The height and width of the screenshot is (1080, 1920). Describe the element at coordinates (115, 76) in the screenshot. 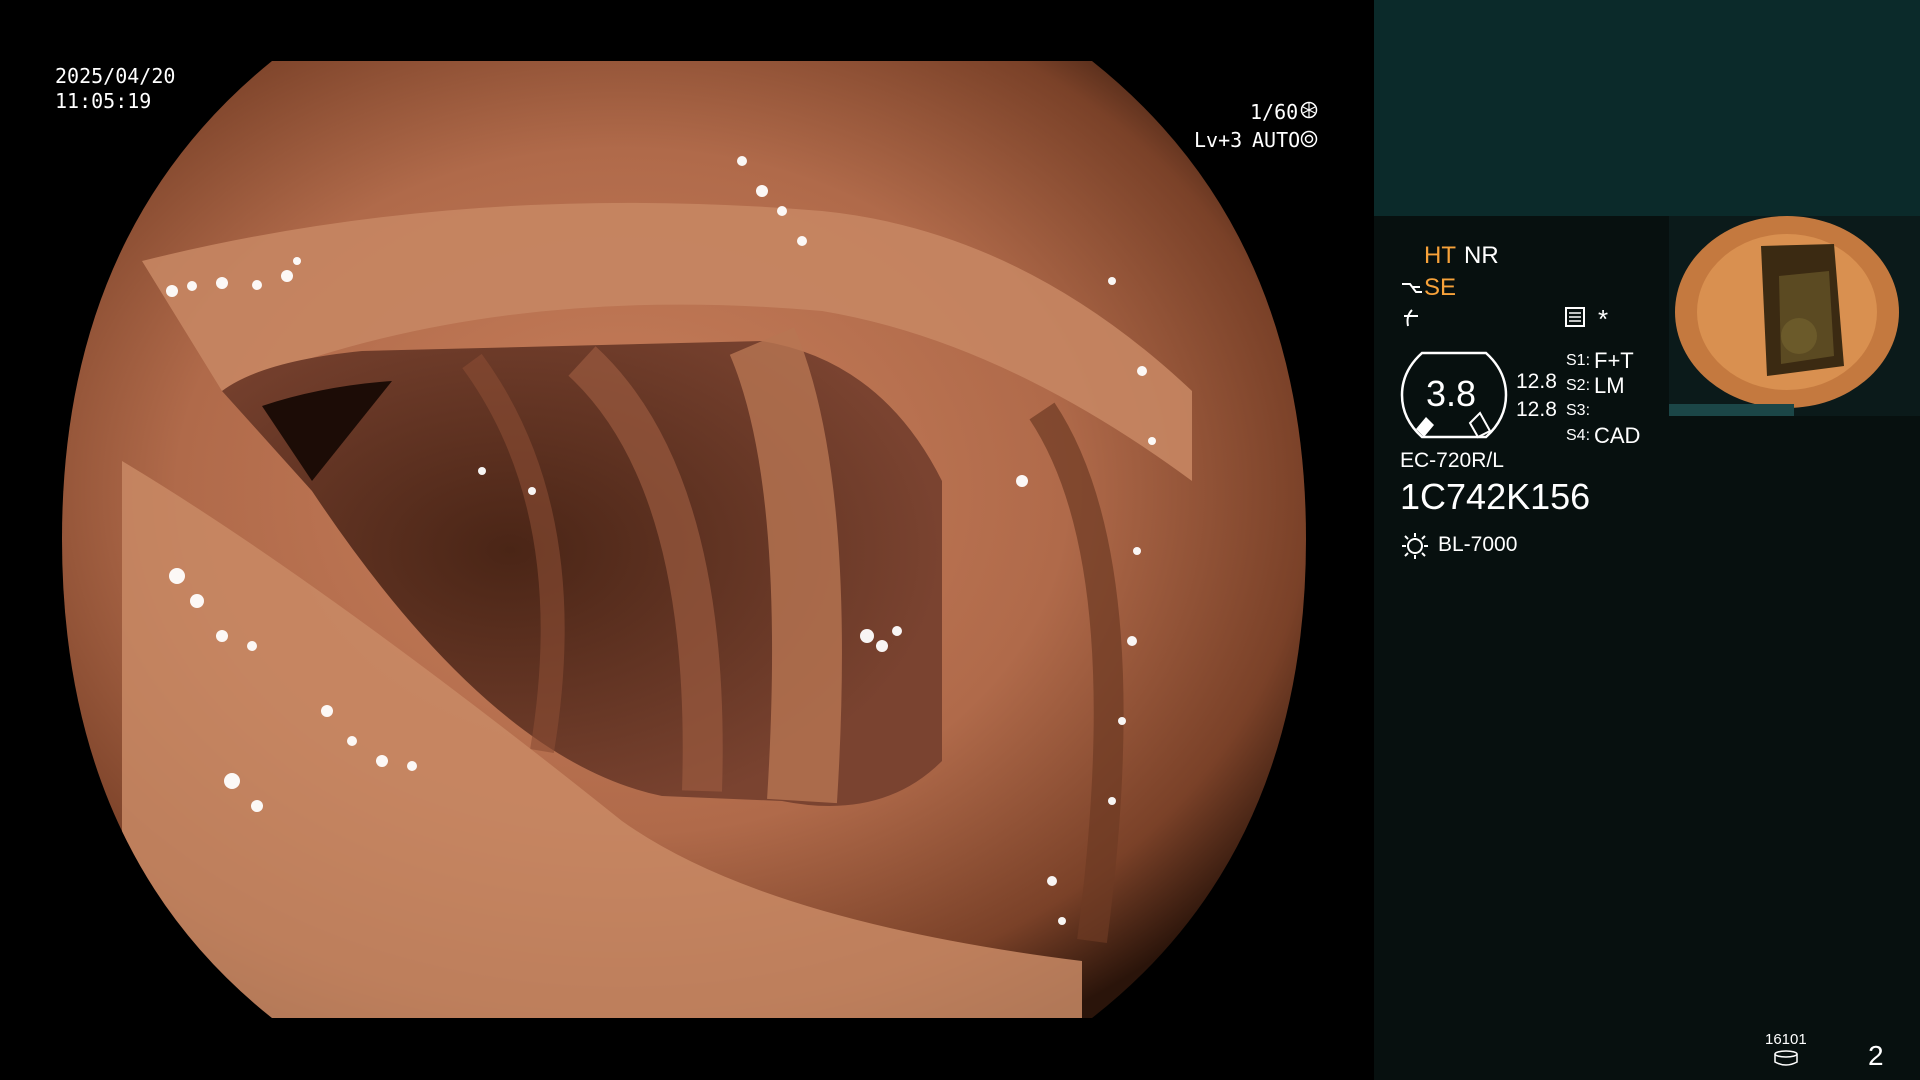

I see `date-label: 2025/04/20` at that location.